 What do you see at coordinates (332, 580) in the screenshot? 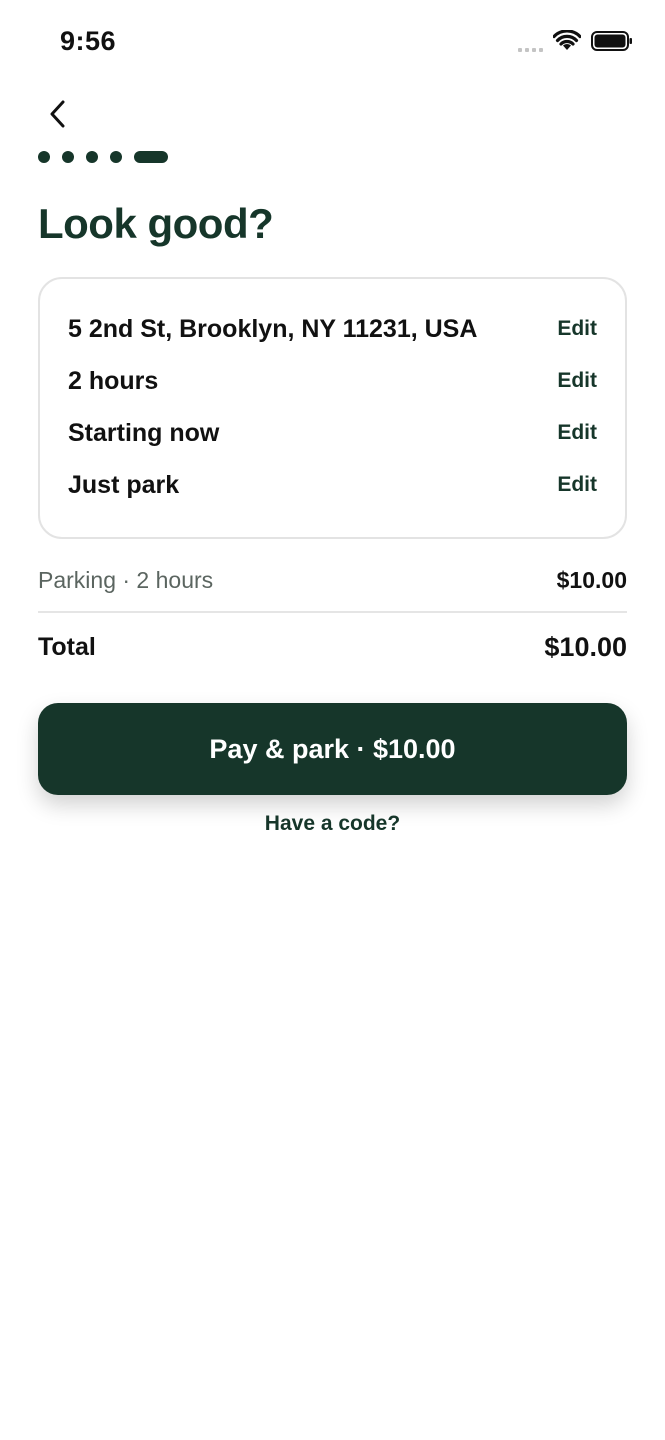
I see `price-line-parking: Parking · 2 hours $10.00` at bounding box center [332, 580].